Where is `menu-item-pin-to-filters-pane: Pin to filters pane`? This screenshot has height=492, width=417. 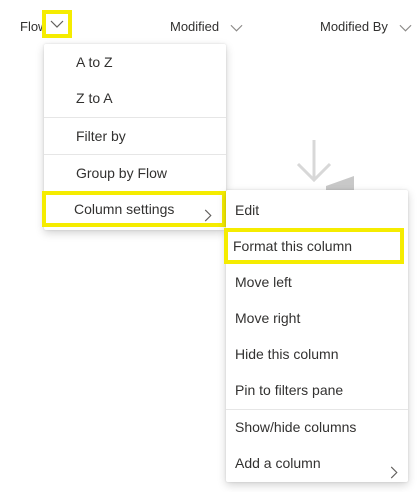 menu-item-pin-to-filters-pane: Pin to filters pane is located at coordinates (317, 390).